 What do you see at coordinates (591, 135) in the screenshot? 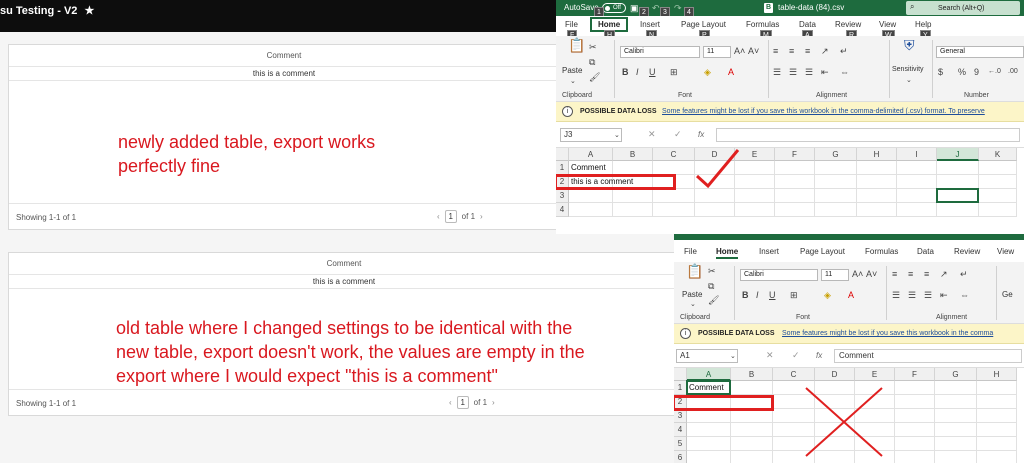
I see `name-box: J3` at bounding box center [591, 135].